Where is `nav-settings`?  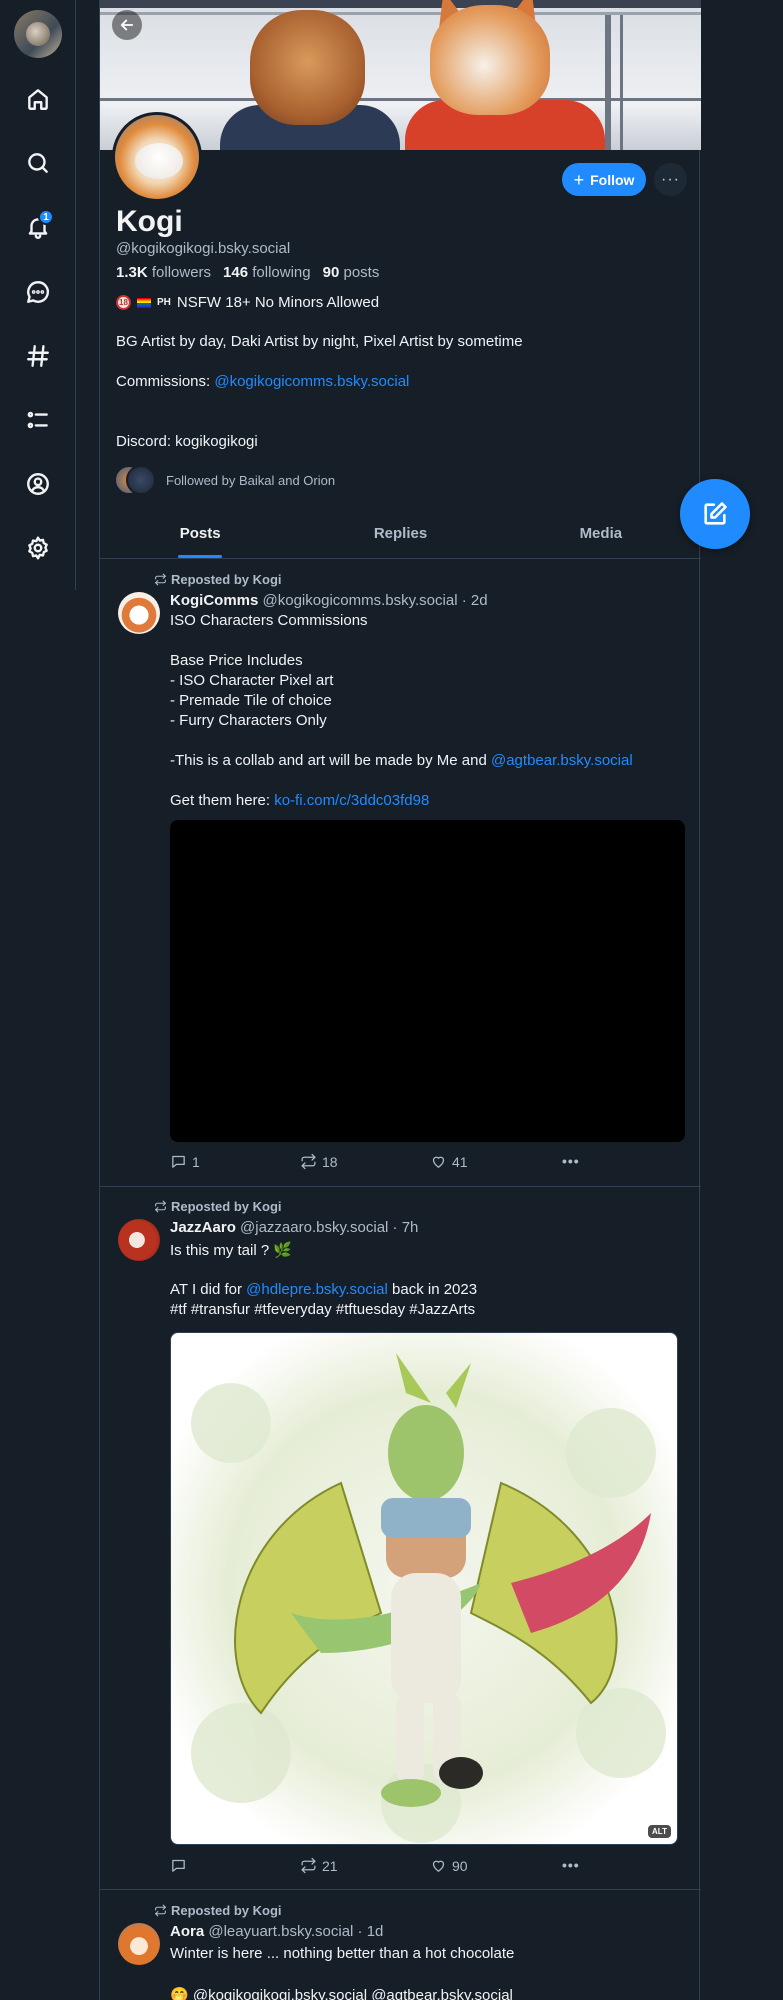
nav-settings is located at coordinates (38, 548).